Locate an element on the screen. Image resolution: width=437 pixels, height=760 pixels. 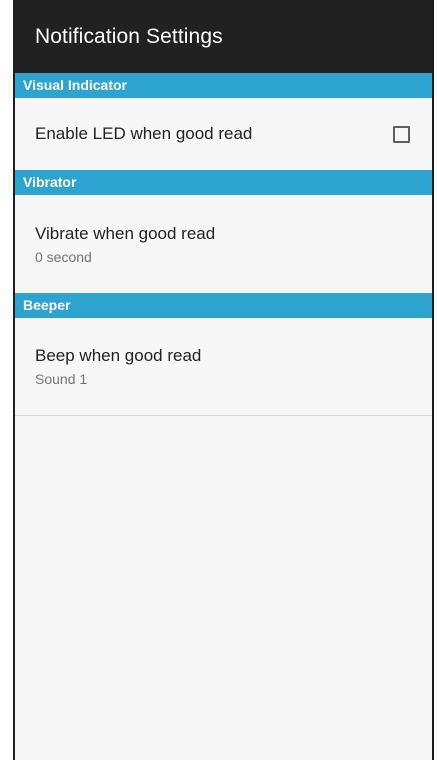
page-title: Notification Settings is located at coordinates (129, 36).